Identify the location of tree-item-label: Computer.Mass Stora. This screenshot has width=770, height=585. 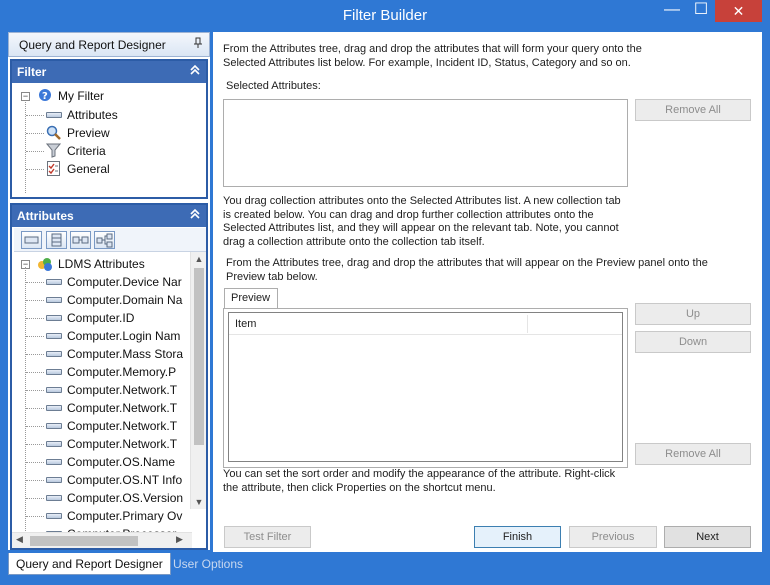
(125, 354).